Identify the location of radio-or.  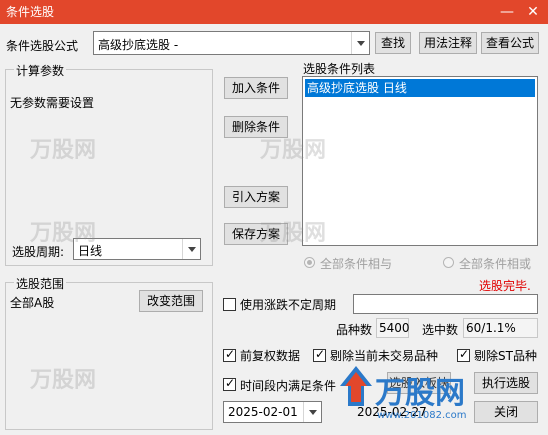
(448, 262).